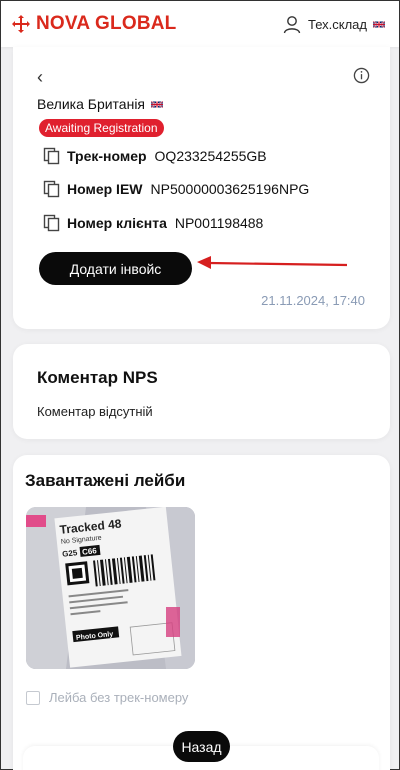 Image resolution: width=400 pixels, height=770 pixels. I want to click on nova-logo-icon, so click(21, 24).